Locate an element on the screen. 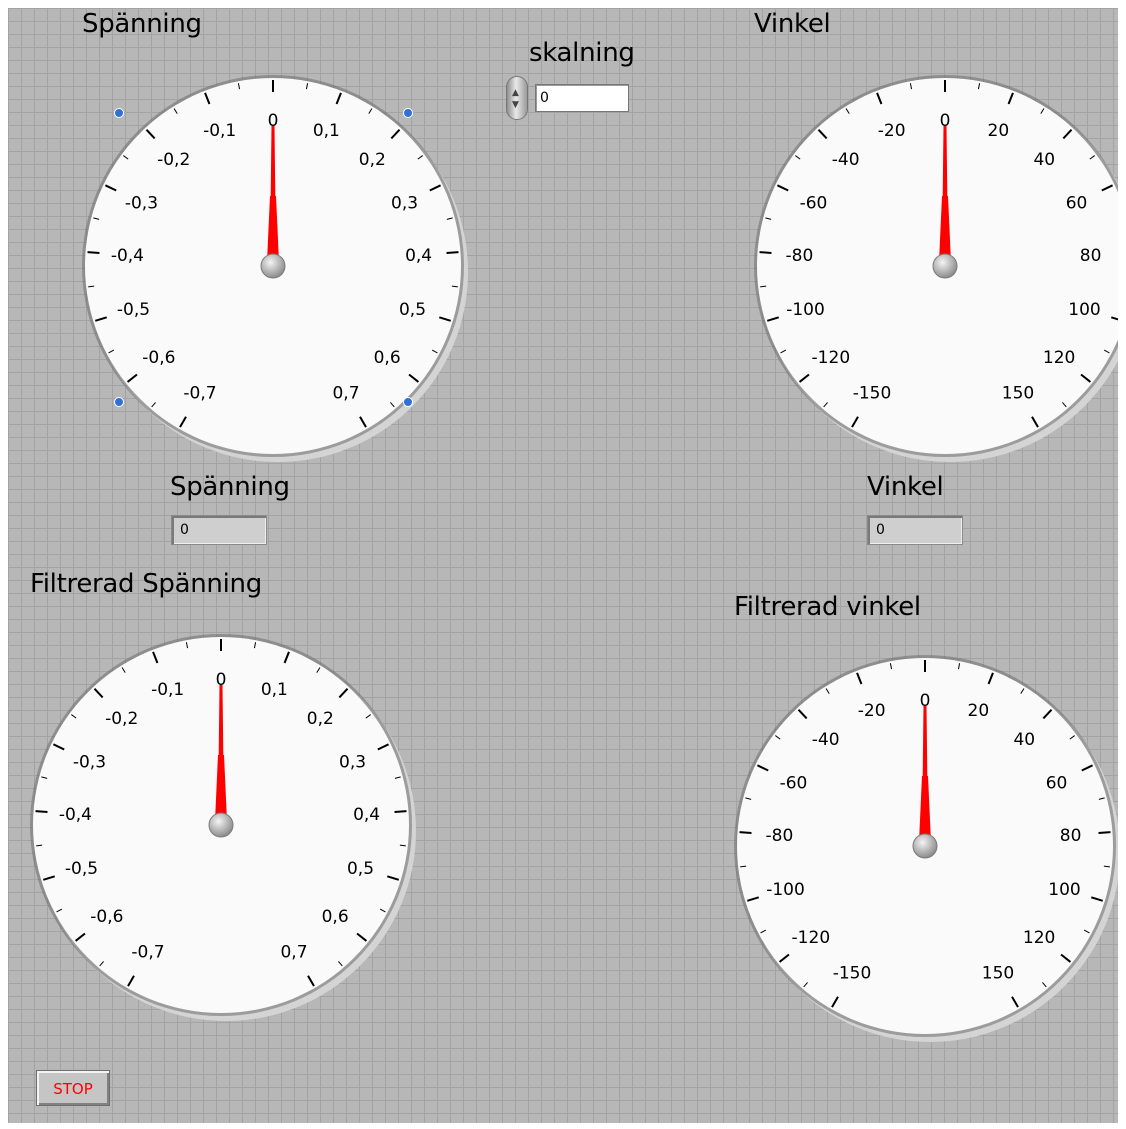 This screenshot has height=1129, width=1126. stop-button: STOP is located at coordinates (73, 1088).